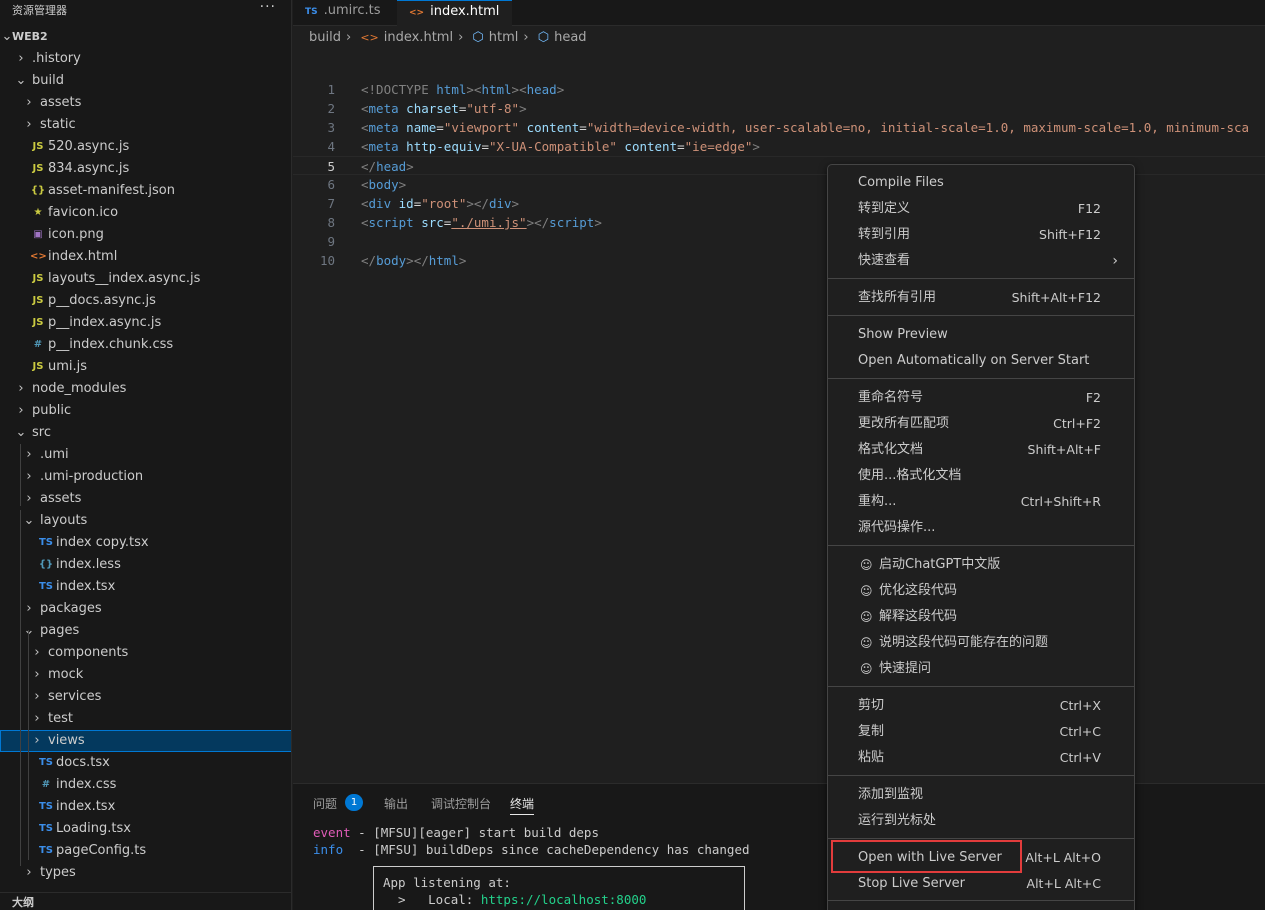 Image resolution: width=1265 pixels, height=910 pixels. What do you see at coordinates (522, 805) in the screenshot?
I see `panel-tab-terminal: 终端` at bounding box center [522, 805].